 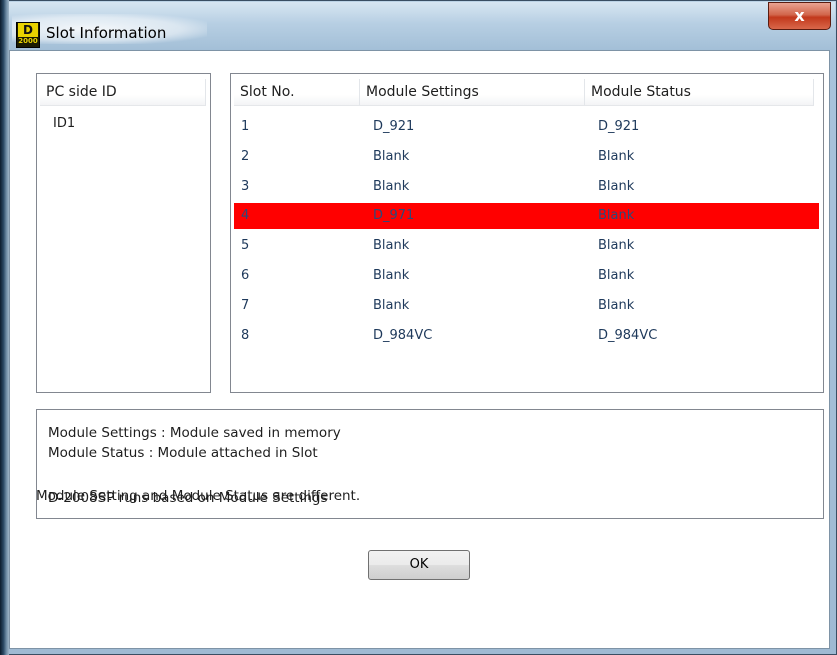 What do you see at coordinates (245, 305) in the screenshot?
I see `slot-number: 7` at bounding box center [245, 305].